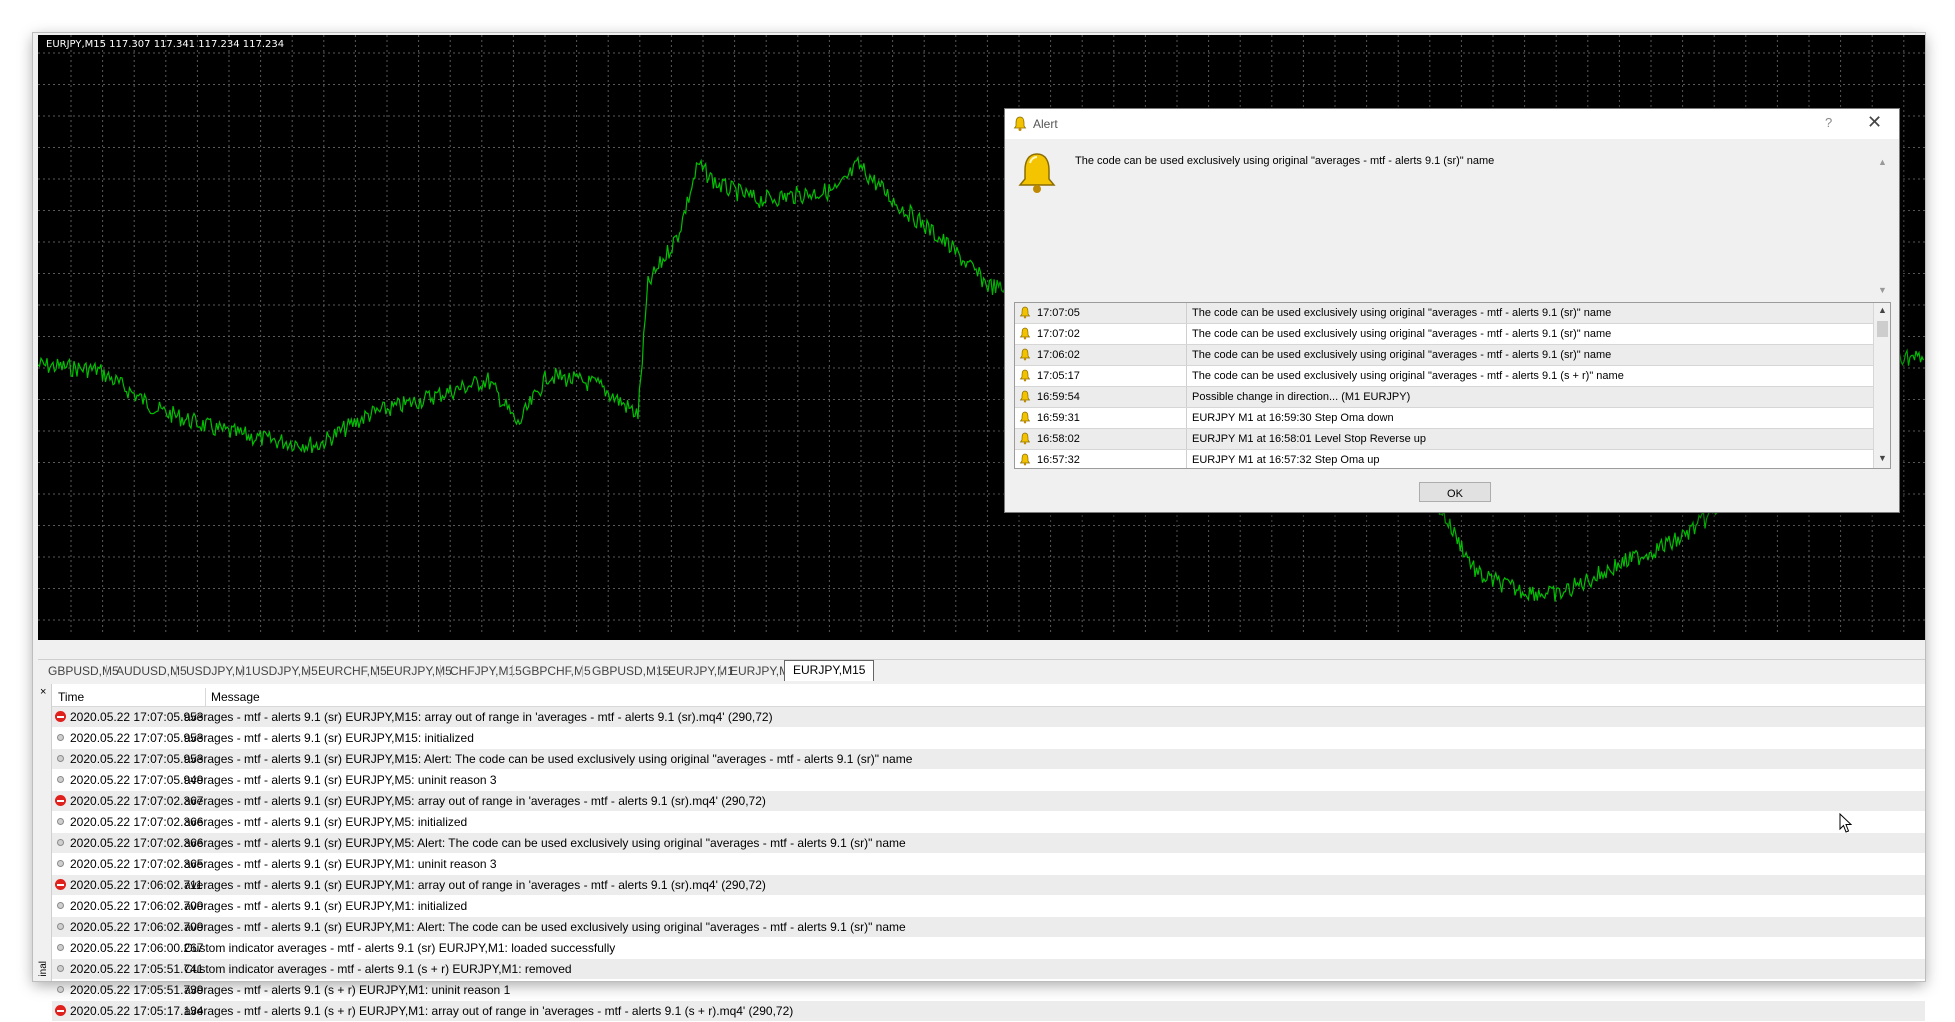  Describe the element at coordinates (1828, 122) in the screenshot. I see `help-icon: ?` at that location.